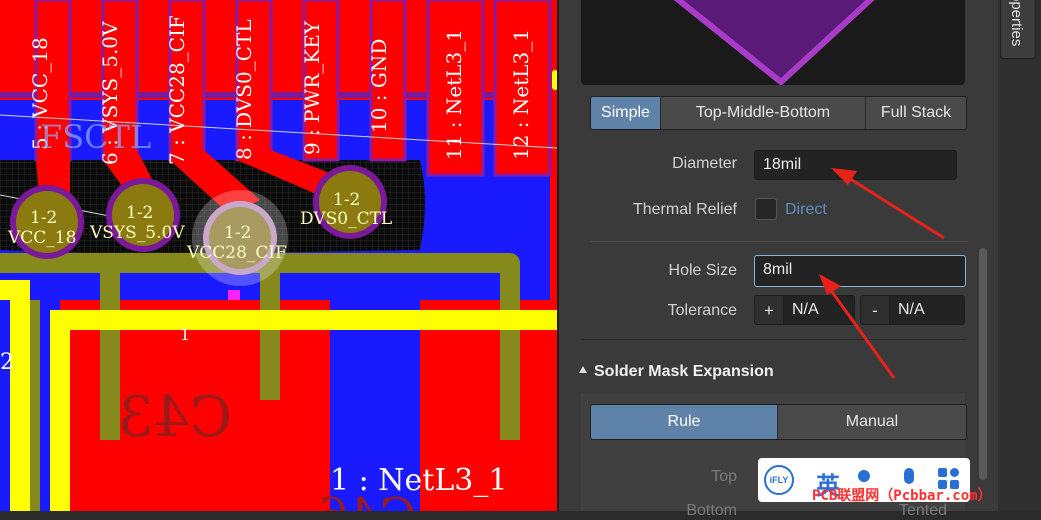 The width and height of the screenshot is (1041, 520). What do you see at coordinates (346, 219) in the screenshot?
I see `via-net: DVS0_CTL` at bounding box center [346, 219].